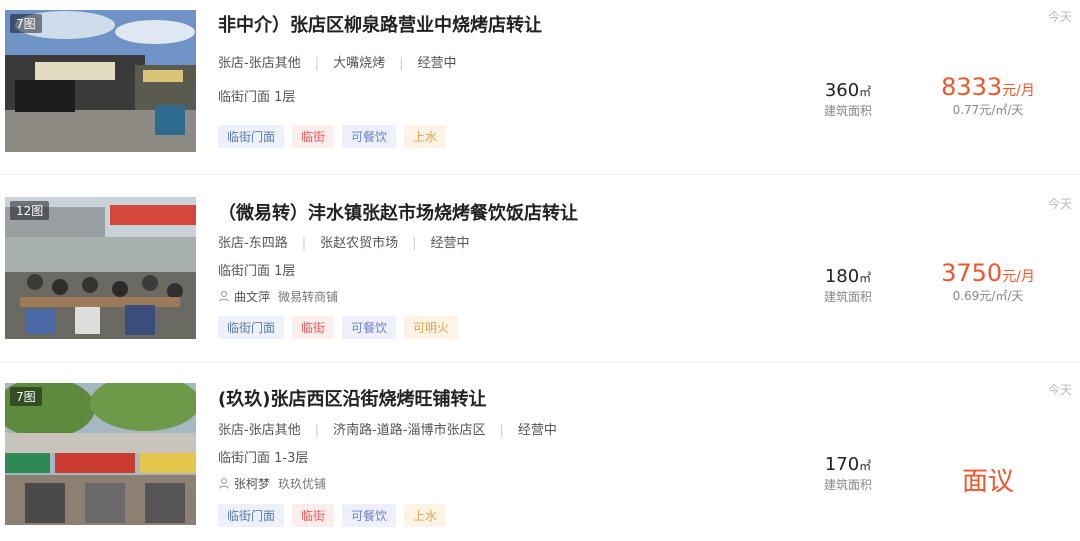 Image resolution: width=1080 pixels, height=541 pixels. Describe the element at coordinates (972, 273) in the screenshot. I see `price-amount: 3750` at that location.